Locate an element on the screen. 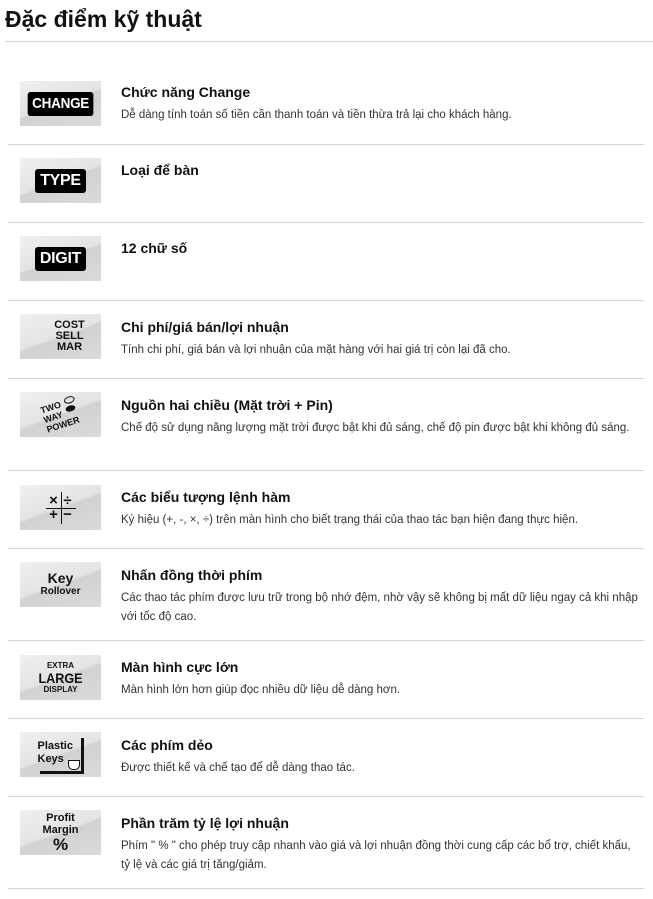 This screenshot has height=899, width=653. key-rollover-icon: Key Rollover is located at coordinates (60, 584).